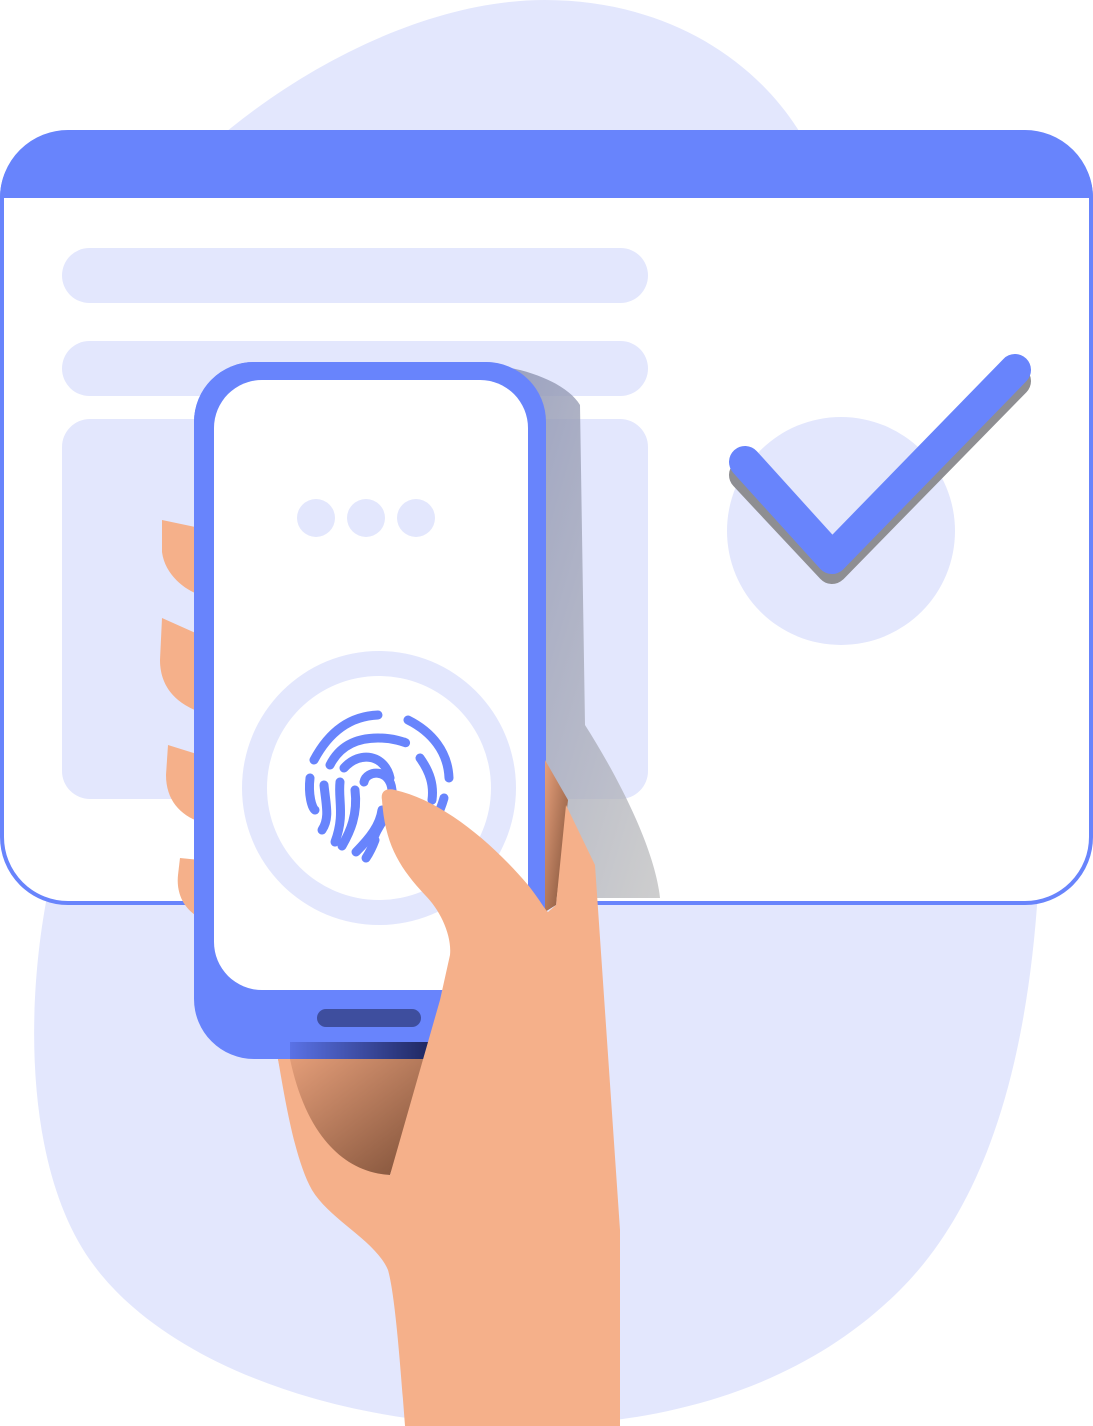 The height and width of the screenshot is (1426, 1093). Describe the element at coordinates (369, 1018) in the screenshot. I see `phone-home-bar` at that location.